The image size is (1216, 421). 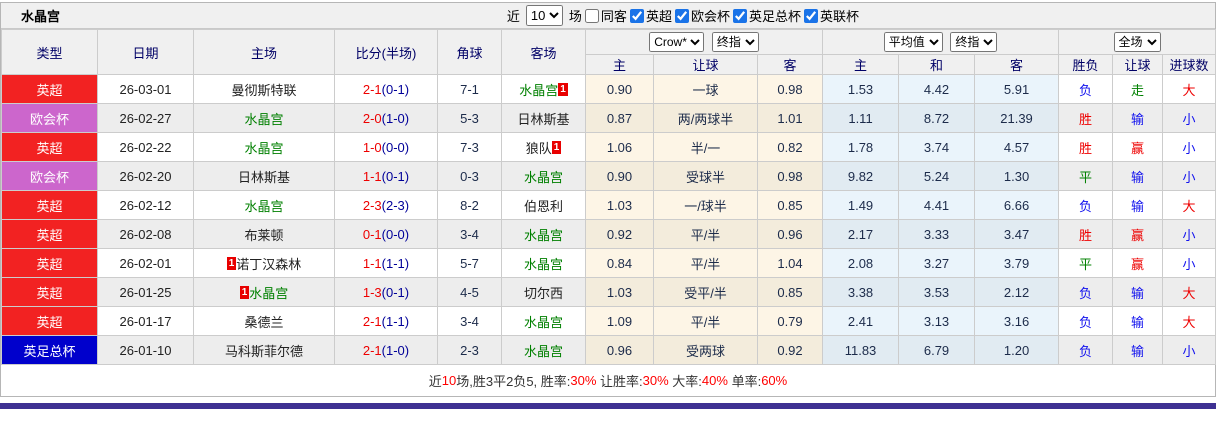 I want to click on bookmaker-select: Crow*, so click(x=677, y=42).